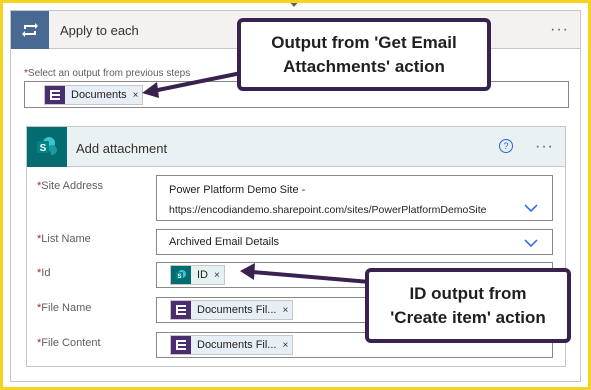  What do you see at coordinates (559, 30) in the screenshot?
I see `apply-to-each-more-button: ···` at bounding box center [559, 30].